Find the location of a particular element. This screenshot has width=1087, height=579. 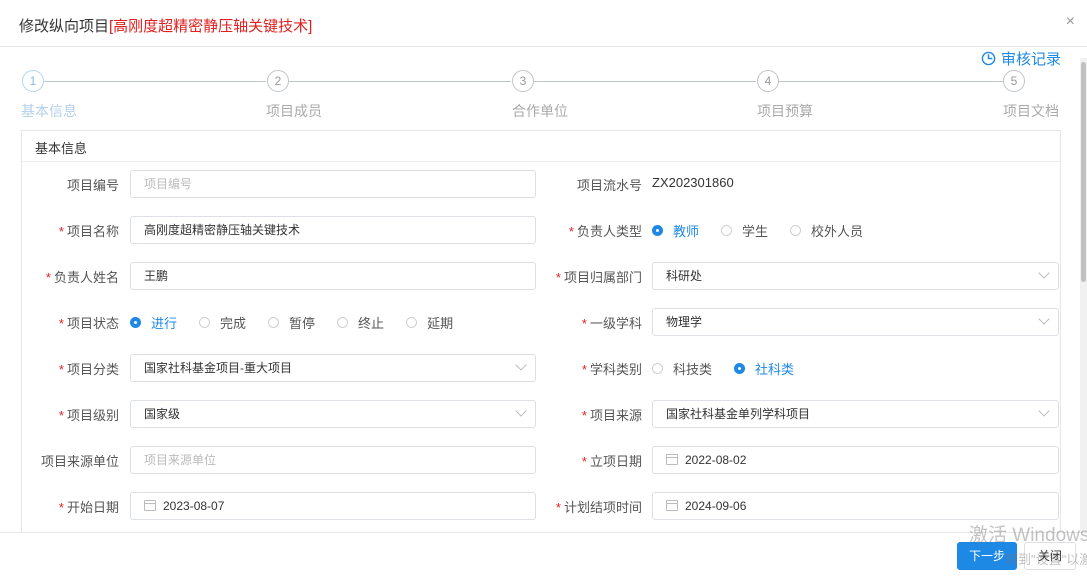

step-4-circle: 4 is located at coordinates (768, 81).